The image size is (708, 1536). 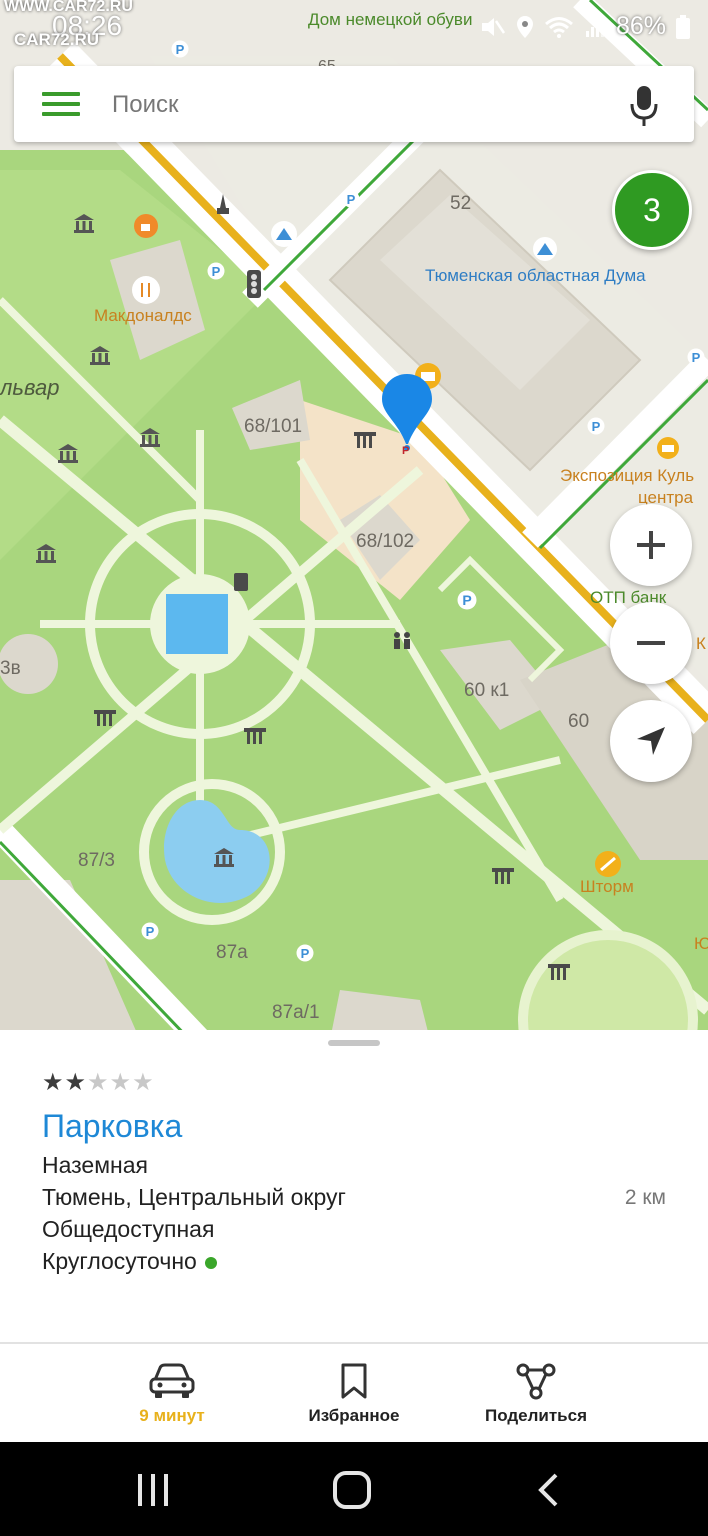 I want to click on place-address: Тюмень, Центральный округ, so click(x=194, y=1197).